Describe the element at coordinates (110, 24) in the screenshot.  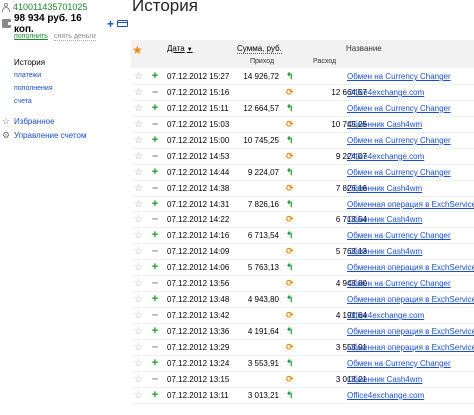
I see `add-funds-button: +` at that location.